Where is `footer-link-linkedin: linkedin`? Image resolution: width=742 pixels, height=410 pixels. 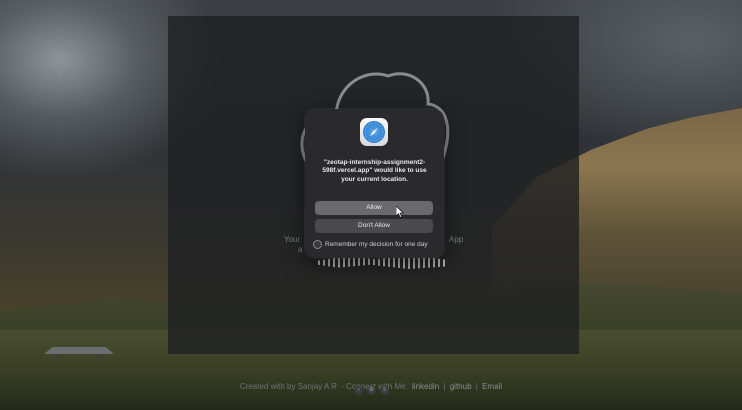 footer-link-linkedin: linkedin is located at coordinates (425, 386).